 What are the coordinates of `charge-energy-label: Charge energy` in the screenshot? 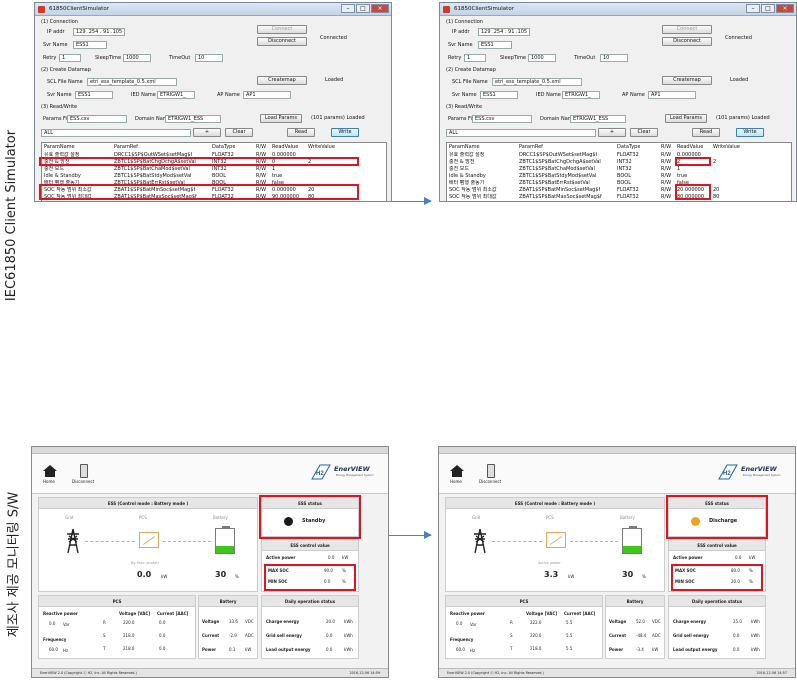 It's located at (283, 621).